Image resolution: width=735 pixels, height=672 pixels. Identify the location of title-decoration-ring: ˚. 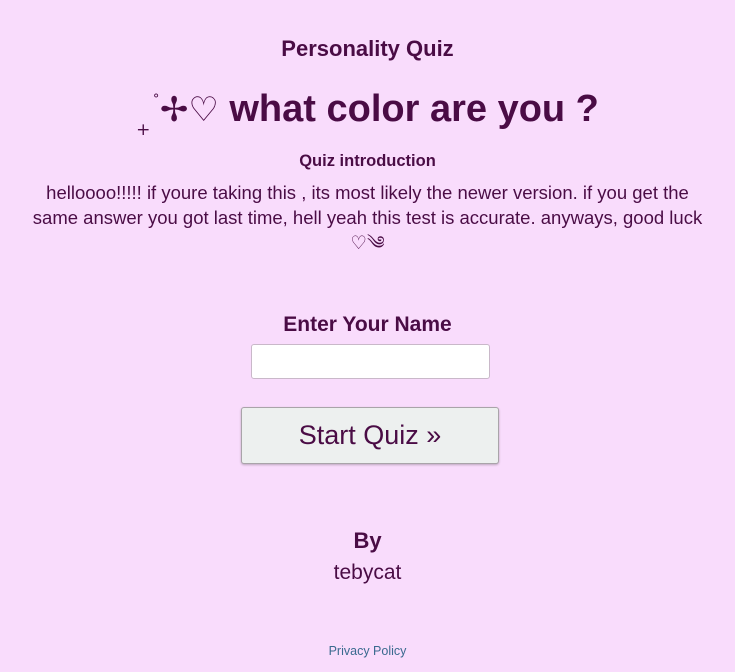
(156, 102).